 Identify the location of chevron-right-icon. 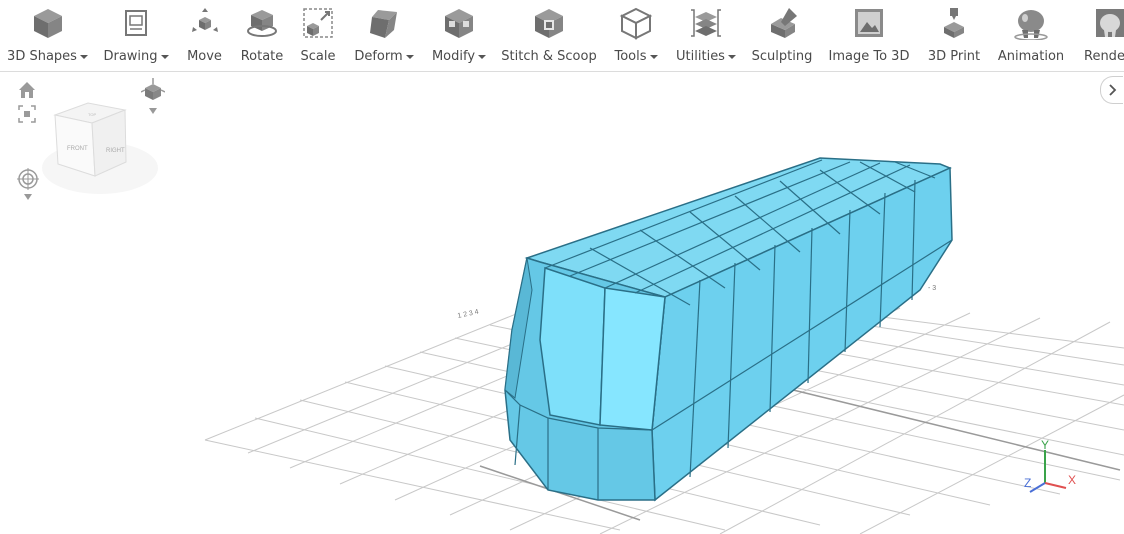
(1113, 90).